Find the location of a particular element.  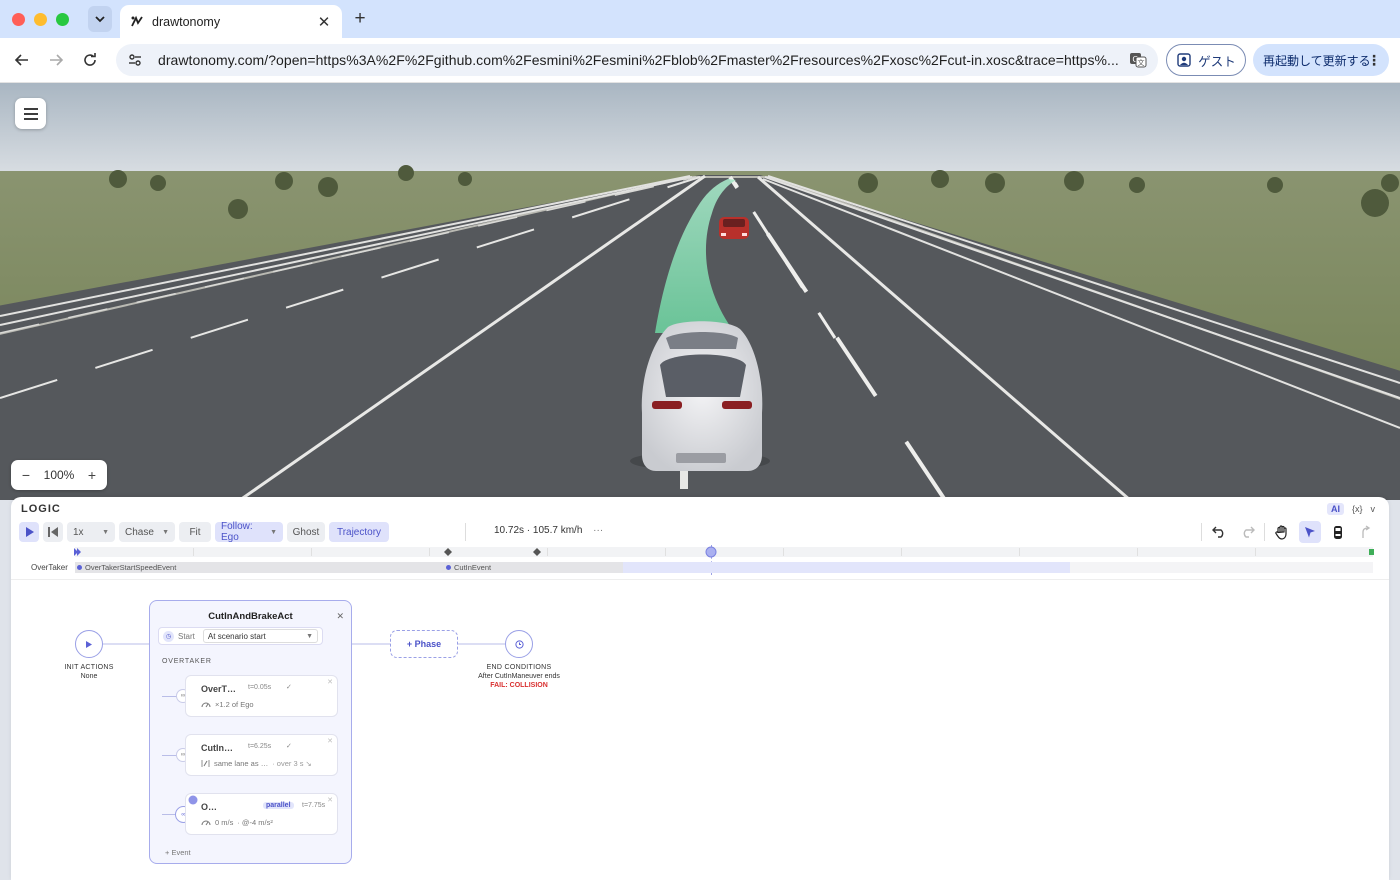

add-event-button: + Event is located at coordinates (178, 852).